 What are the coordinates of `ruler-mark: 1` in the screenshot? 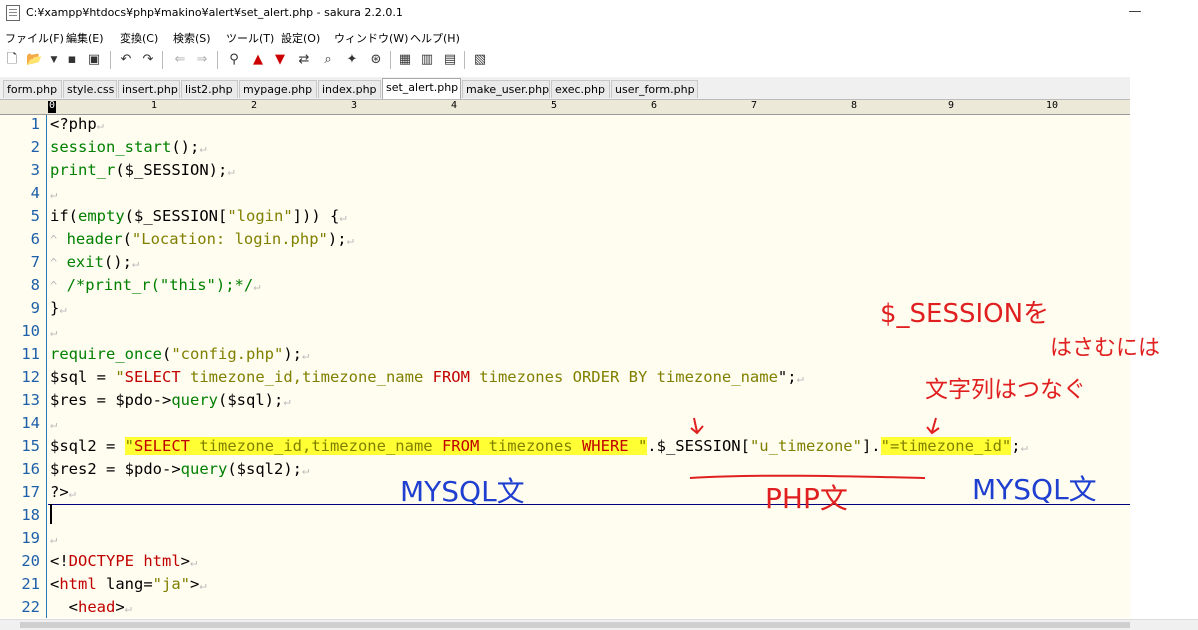 It's located at (154, 105).